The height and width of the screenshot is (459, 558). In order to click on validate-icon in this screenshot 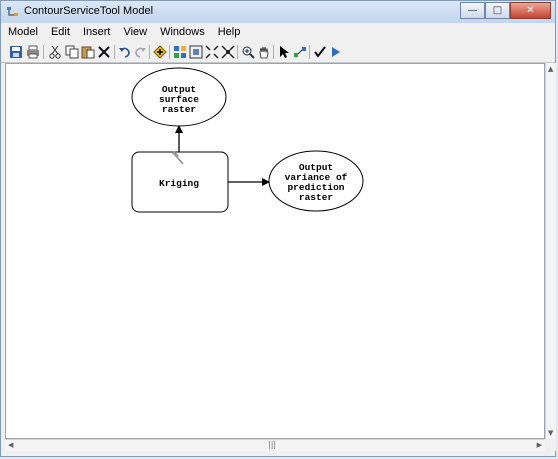, I will do `click(320, 52)`.